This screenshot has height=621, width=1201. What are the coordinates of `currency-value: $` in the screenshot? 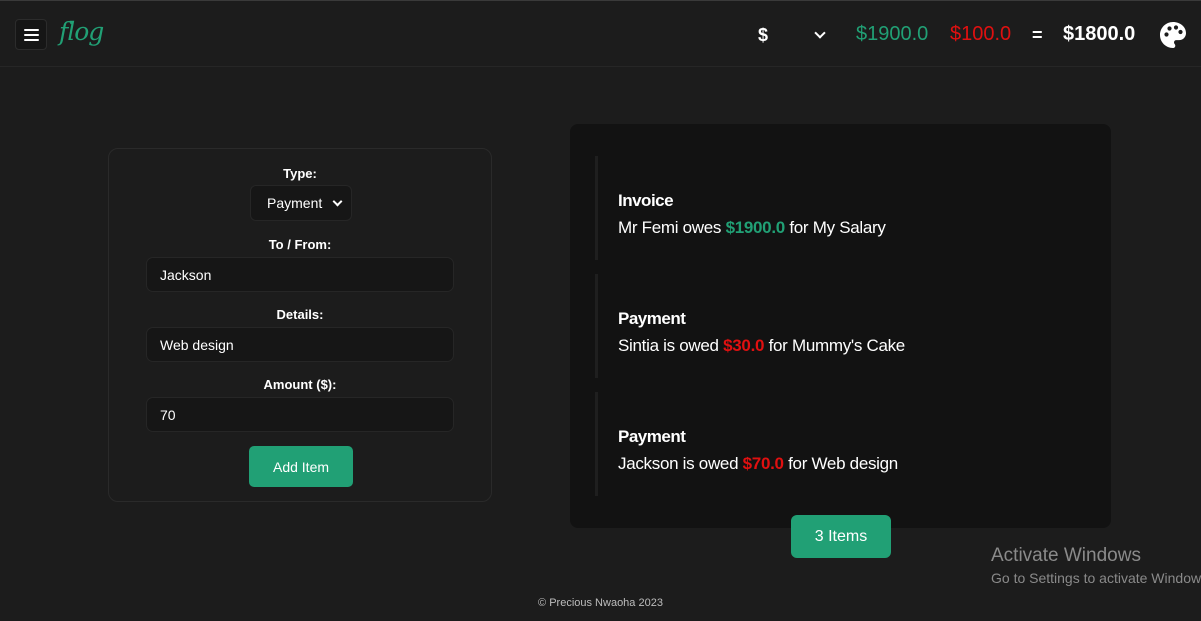 It's located at (763, 34).